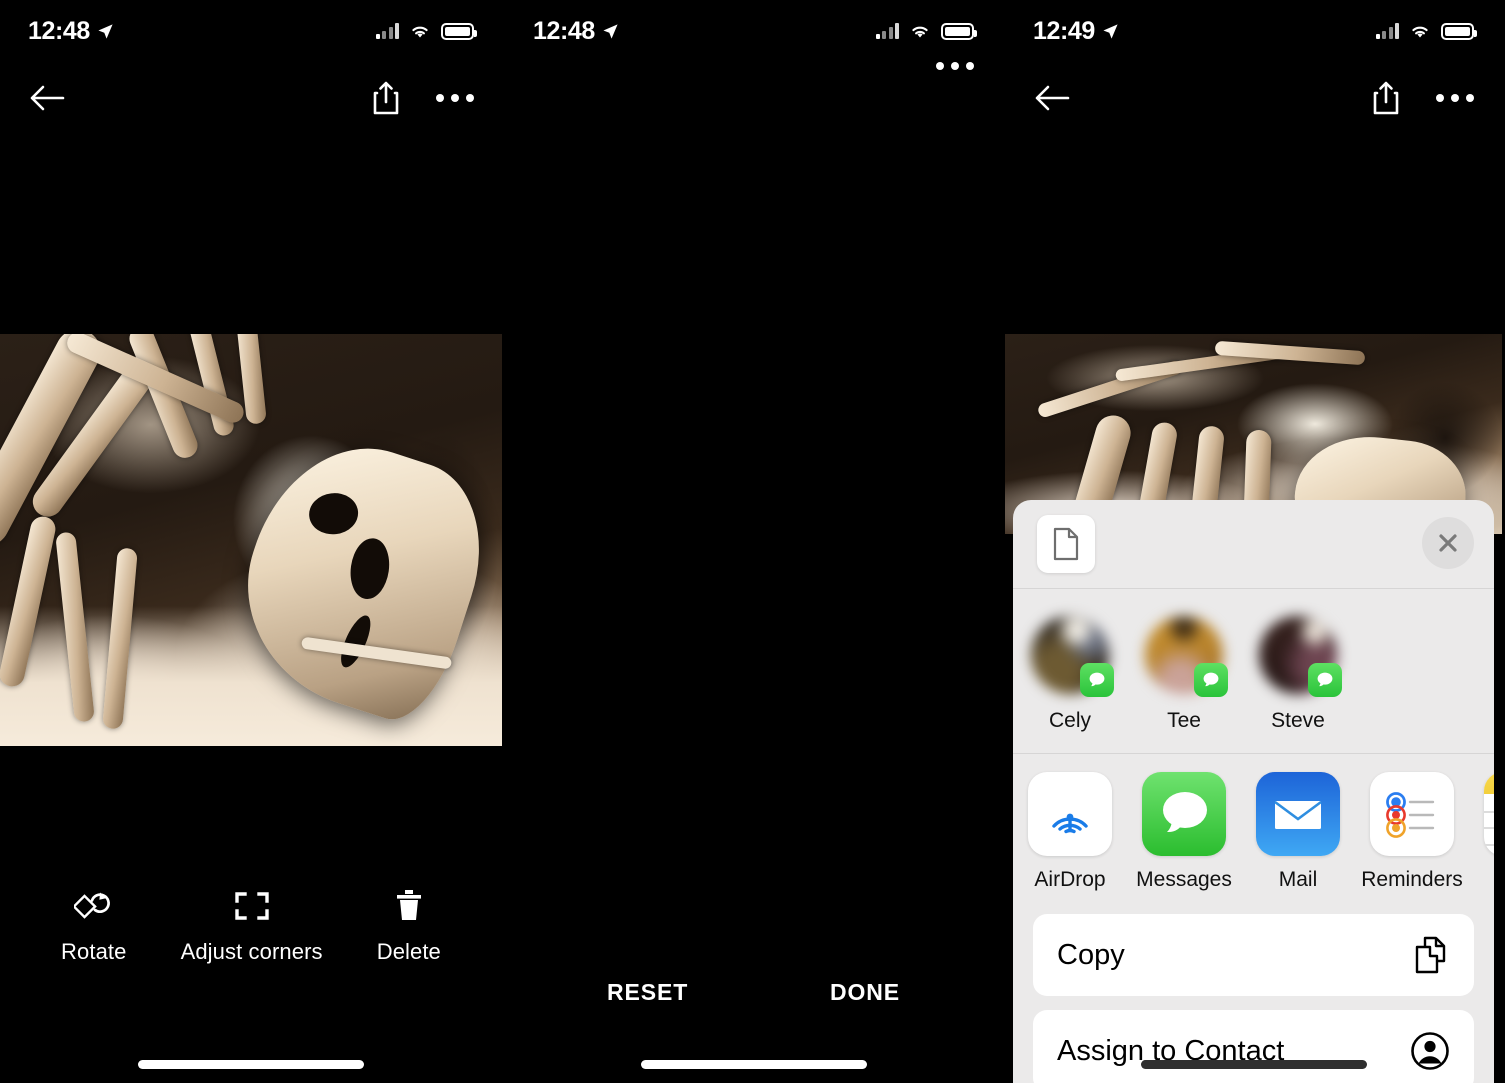 The width and height of the screenshot is (1505, 1083). I want to click on adjust-corners-button: Adjust corners, so click(252, 926).